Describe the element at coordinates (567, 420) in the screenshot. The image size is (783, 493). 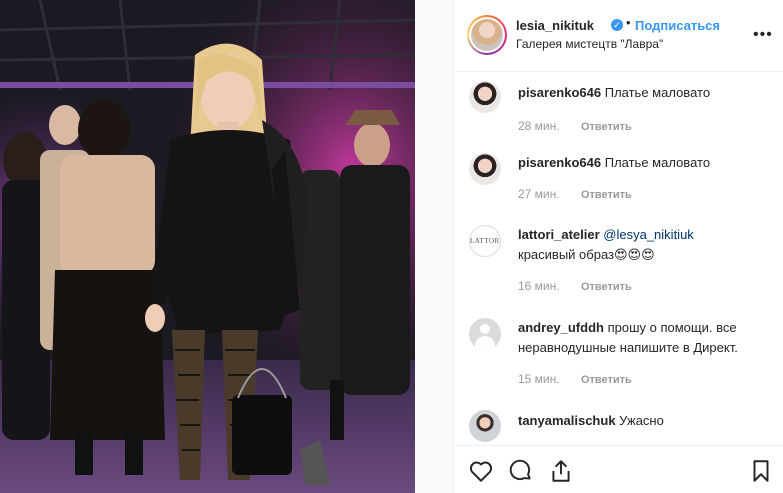
I see `commenter-username: tanyamalischuk` at that location.